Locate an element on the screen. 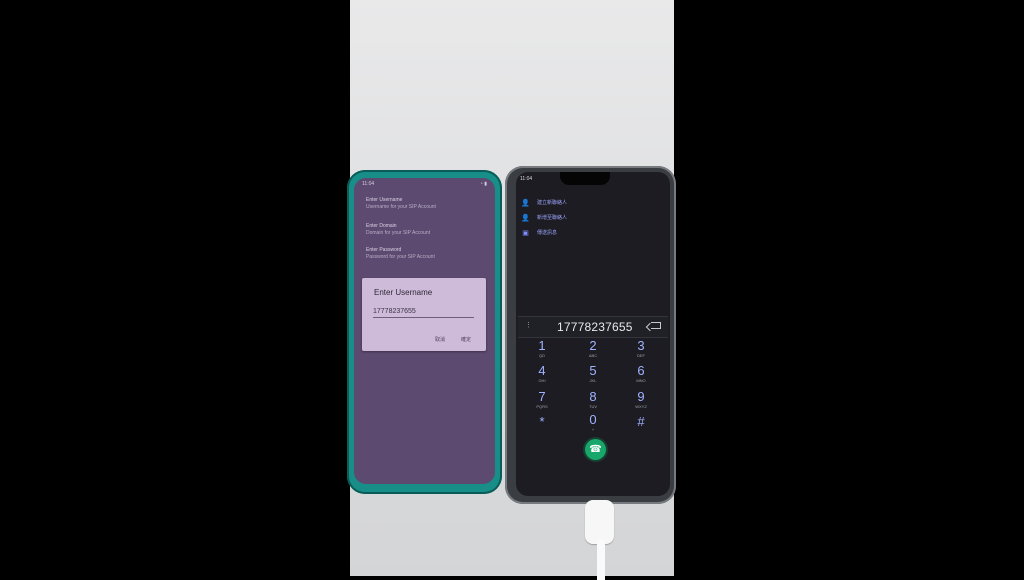 This screenshot has height=580, width=1024. dialer-actions: 👤 建立新聯絡人 👤 新增至聯絡人 ▣ 傳送訊息 is located at coordinates (585, 217).